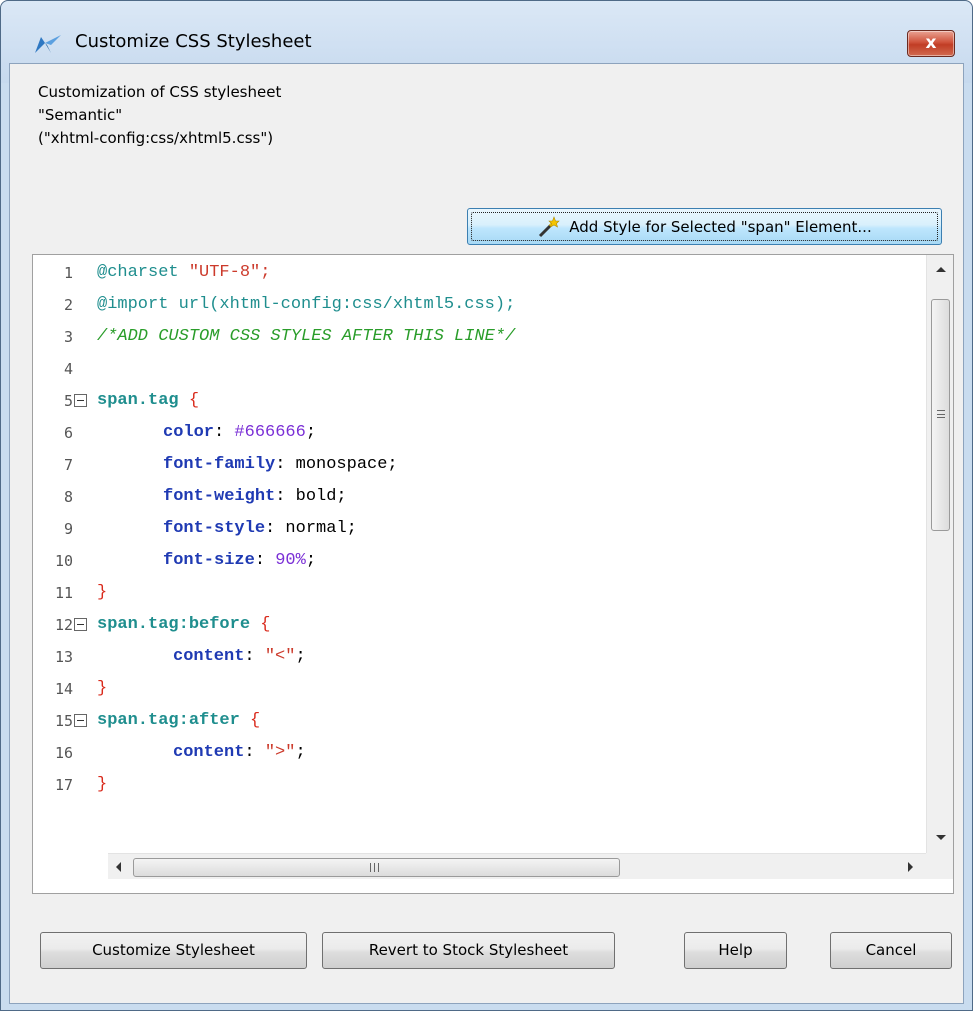 This screenshot has width=973, height=1011. I want to click on revert-stylesheet-button: Revert to Stock Stylesheet, so click(468, 950).